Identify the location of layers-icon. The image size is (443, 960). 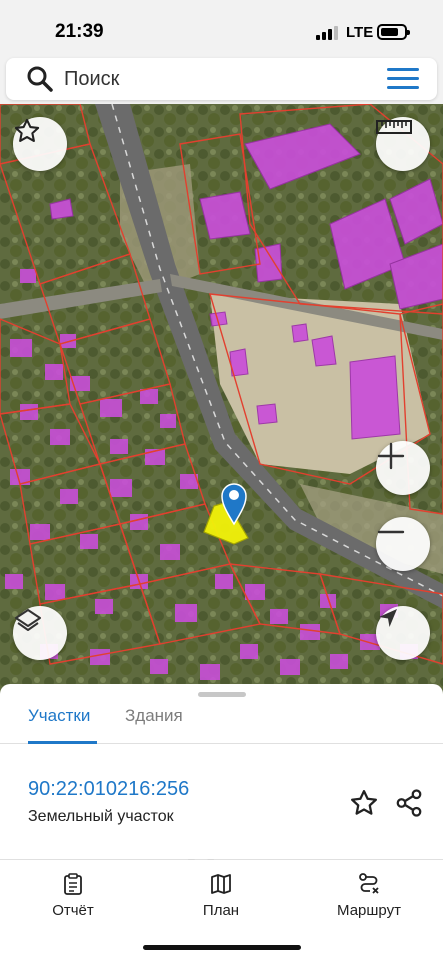
(28, 620).